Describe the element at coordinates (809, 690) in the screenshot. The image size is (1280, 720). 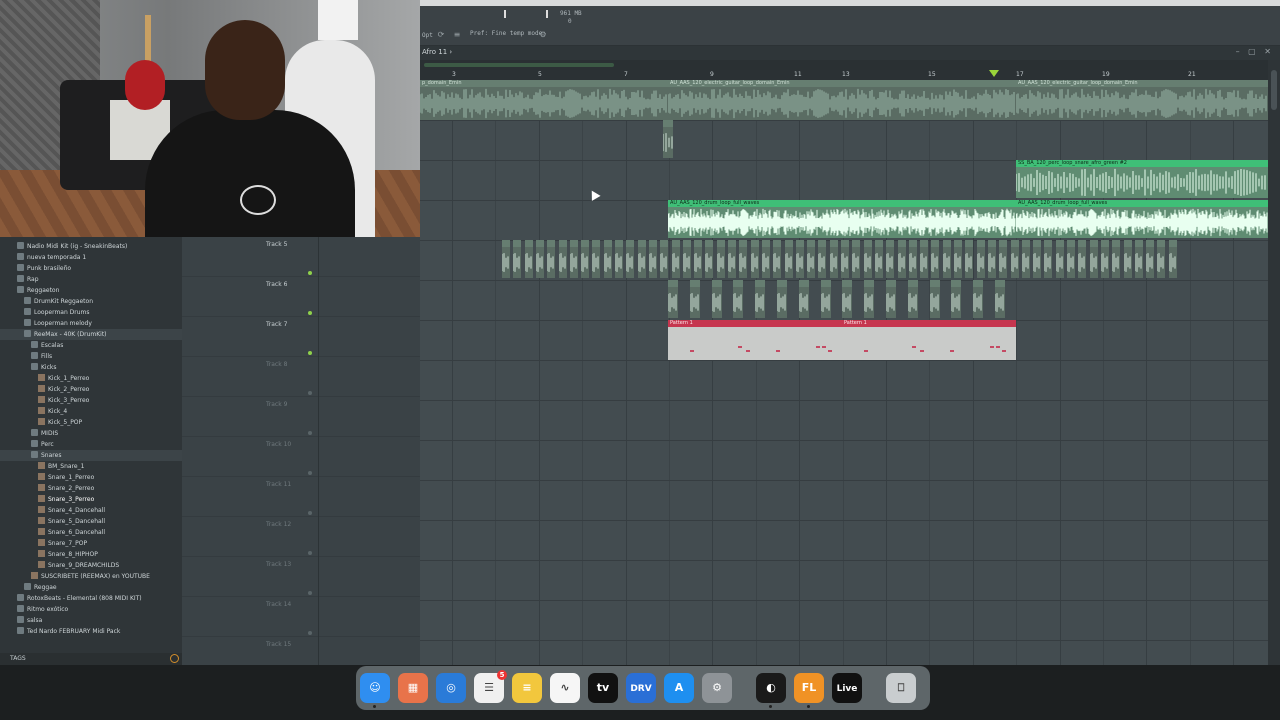
I see `flstudio-icon: FL` at that location.